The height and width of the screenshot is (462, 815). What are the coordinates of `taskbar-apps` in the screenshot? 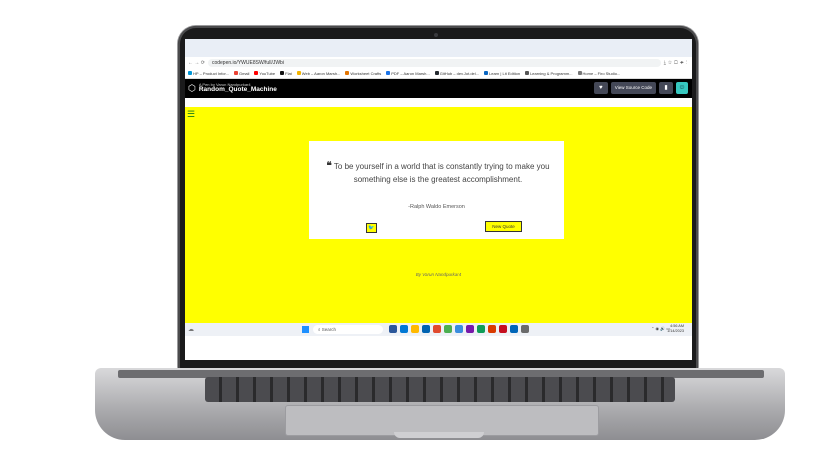 It's located at (459, 329).